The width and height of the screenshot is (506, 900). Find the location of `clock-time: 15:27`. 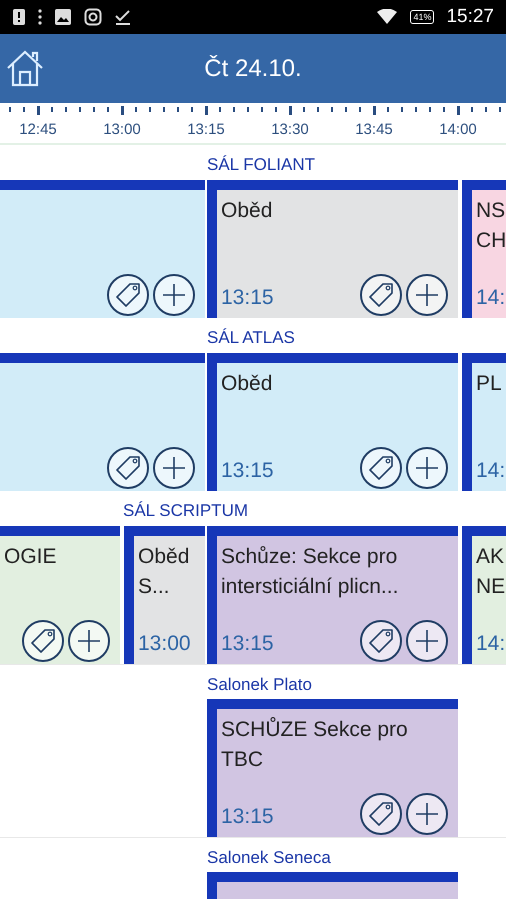

clock-time: 15:27 is located at coordinates (470, 16).